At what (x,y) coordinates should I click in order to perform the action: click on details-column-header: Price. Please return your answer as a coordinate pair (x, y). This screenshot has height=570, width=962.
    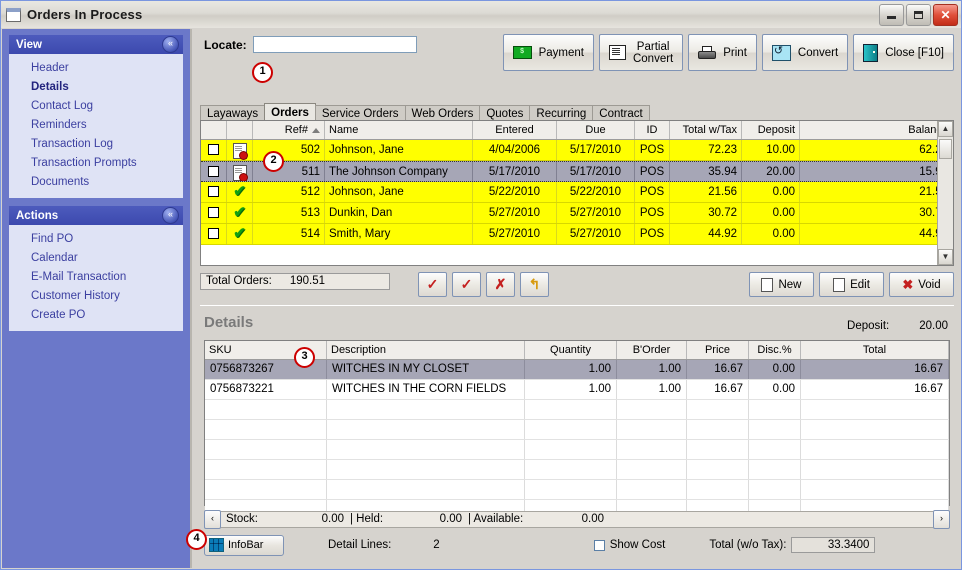
    Looking at the image, I should click on (718, 350).